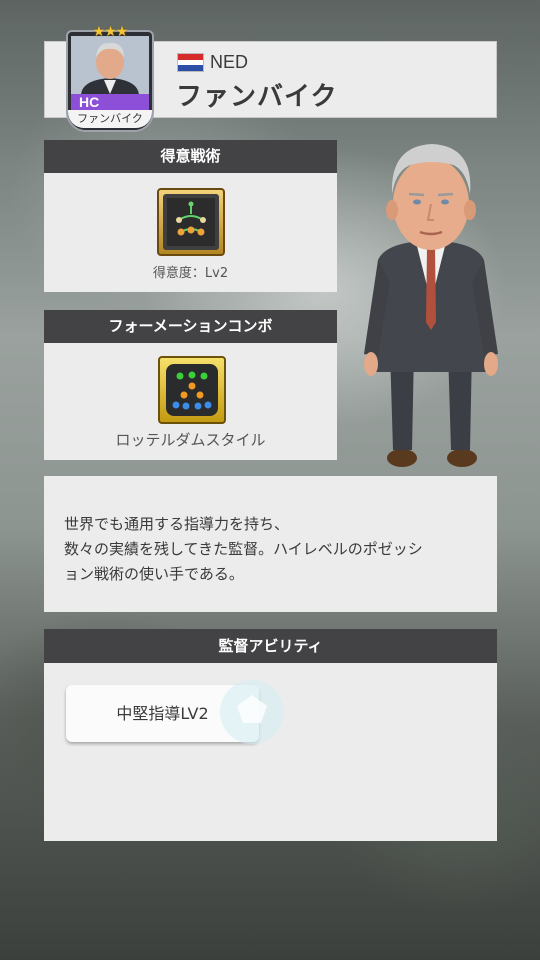 This screenshot has height=960, width=540. What do you see at coordinates (162, 713) in the screenshot?
I see `ability-label: 中堅指導LV2` at bounding box center [162, 713].